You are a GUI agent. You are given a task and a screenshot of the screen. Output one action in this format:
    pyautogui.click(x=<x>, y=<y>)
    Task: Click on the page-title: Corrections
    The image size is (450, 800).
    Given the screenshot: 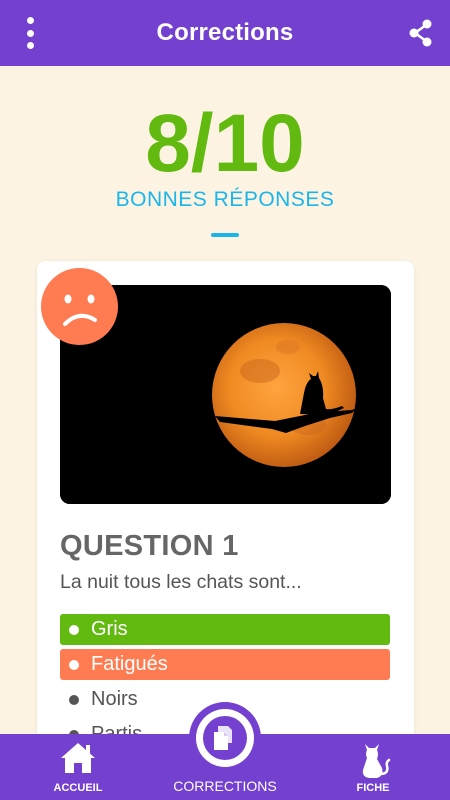 What is the action you would take?
    pyautogui.click(x=225, y=32)
    